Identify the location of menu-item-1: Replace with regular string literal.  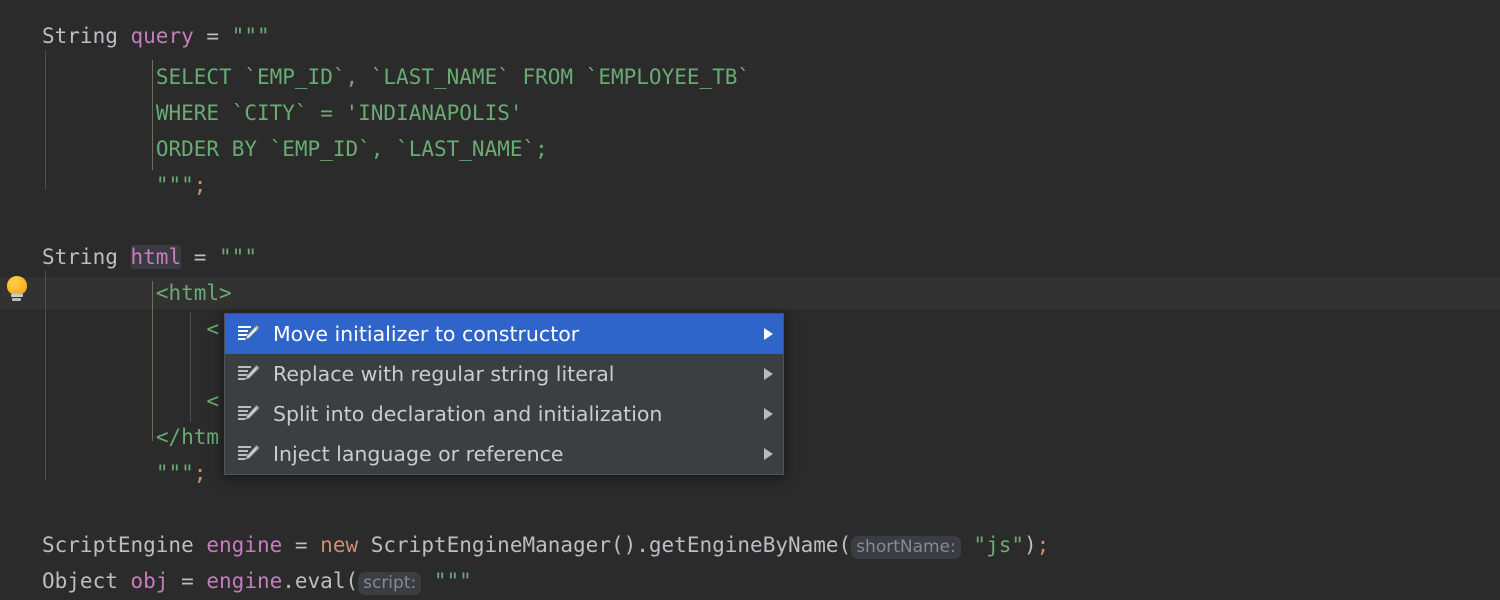
(504, 374).